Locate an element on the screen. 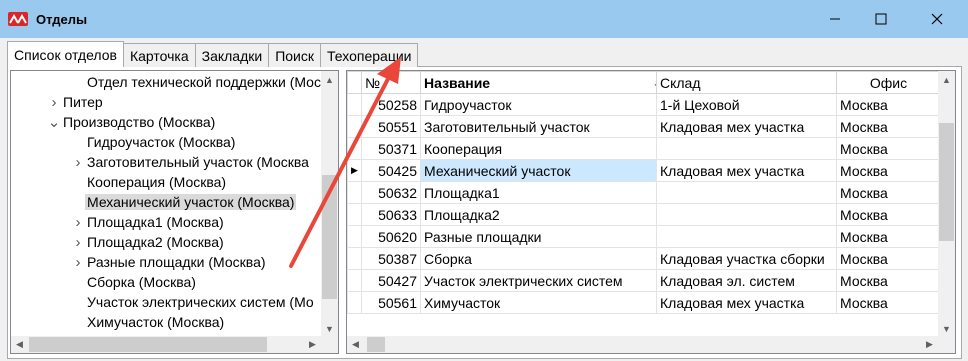 The image size is (968, 361). table-row: 50633 Площадка2 Москва is located at coordinates (644, 214).